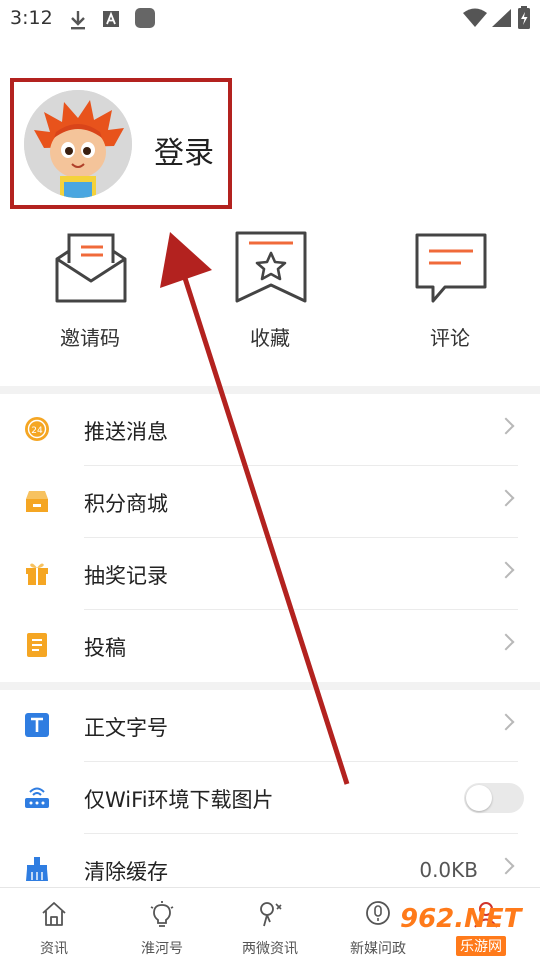 The image size is (540, 960). I want to click on nav-tab-huaihe: 淮河号, so click(162, 924).